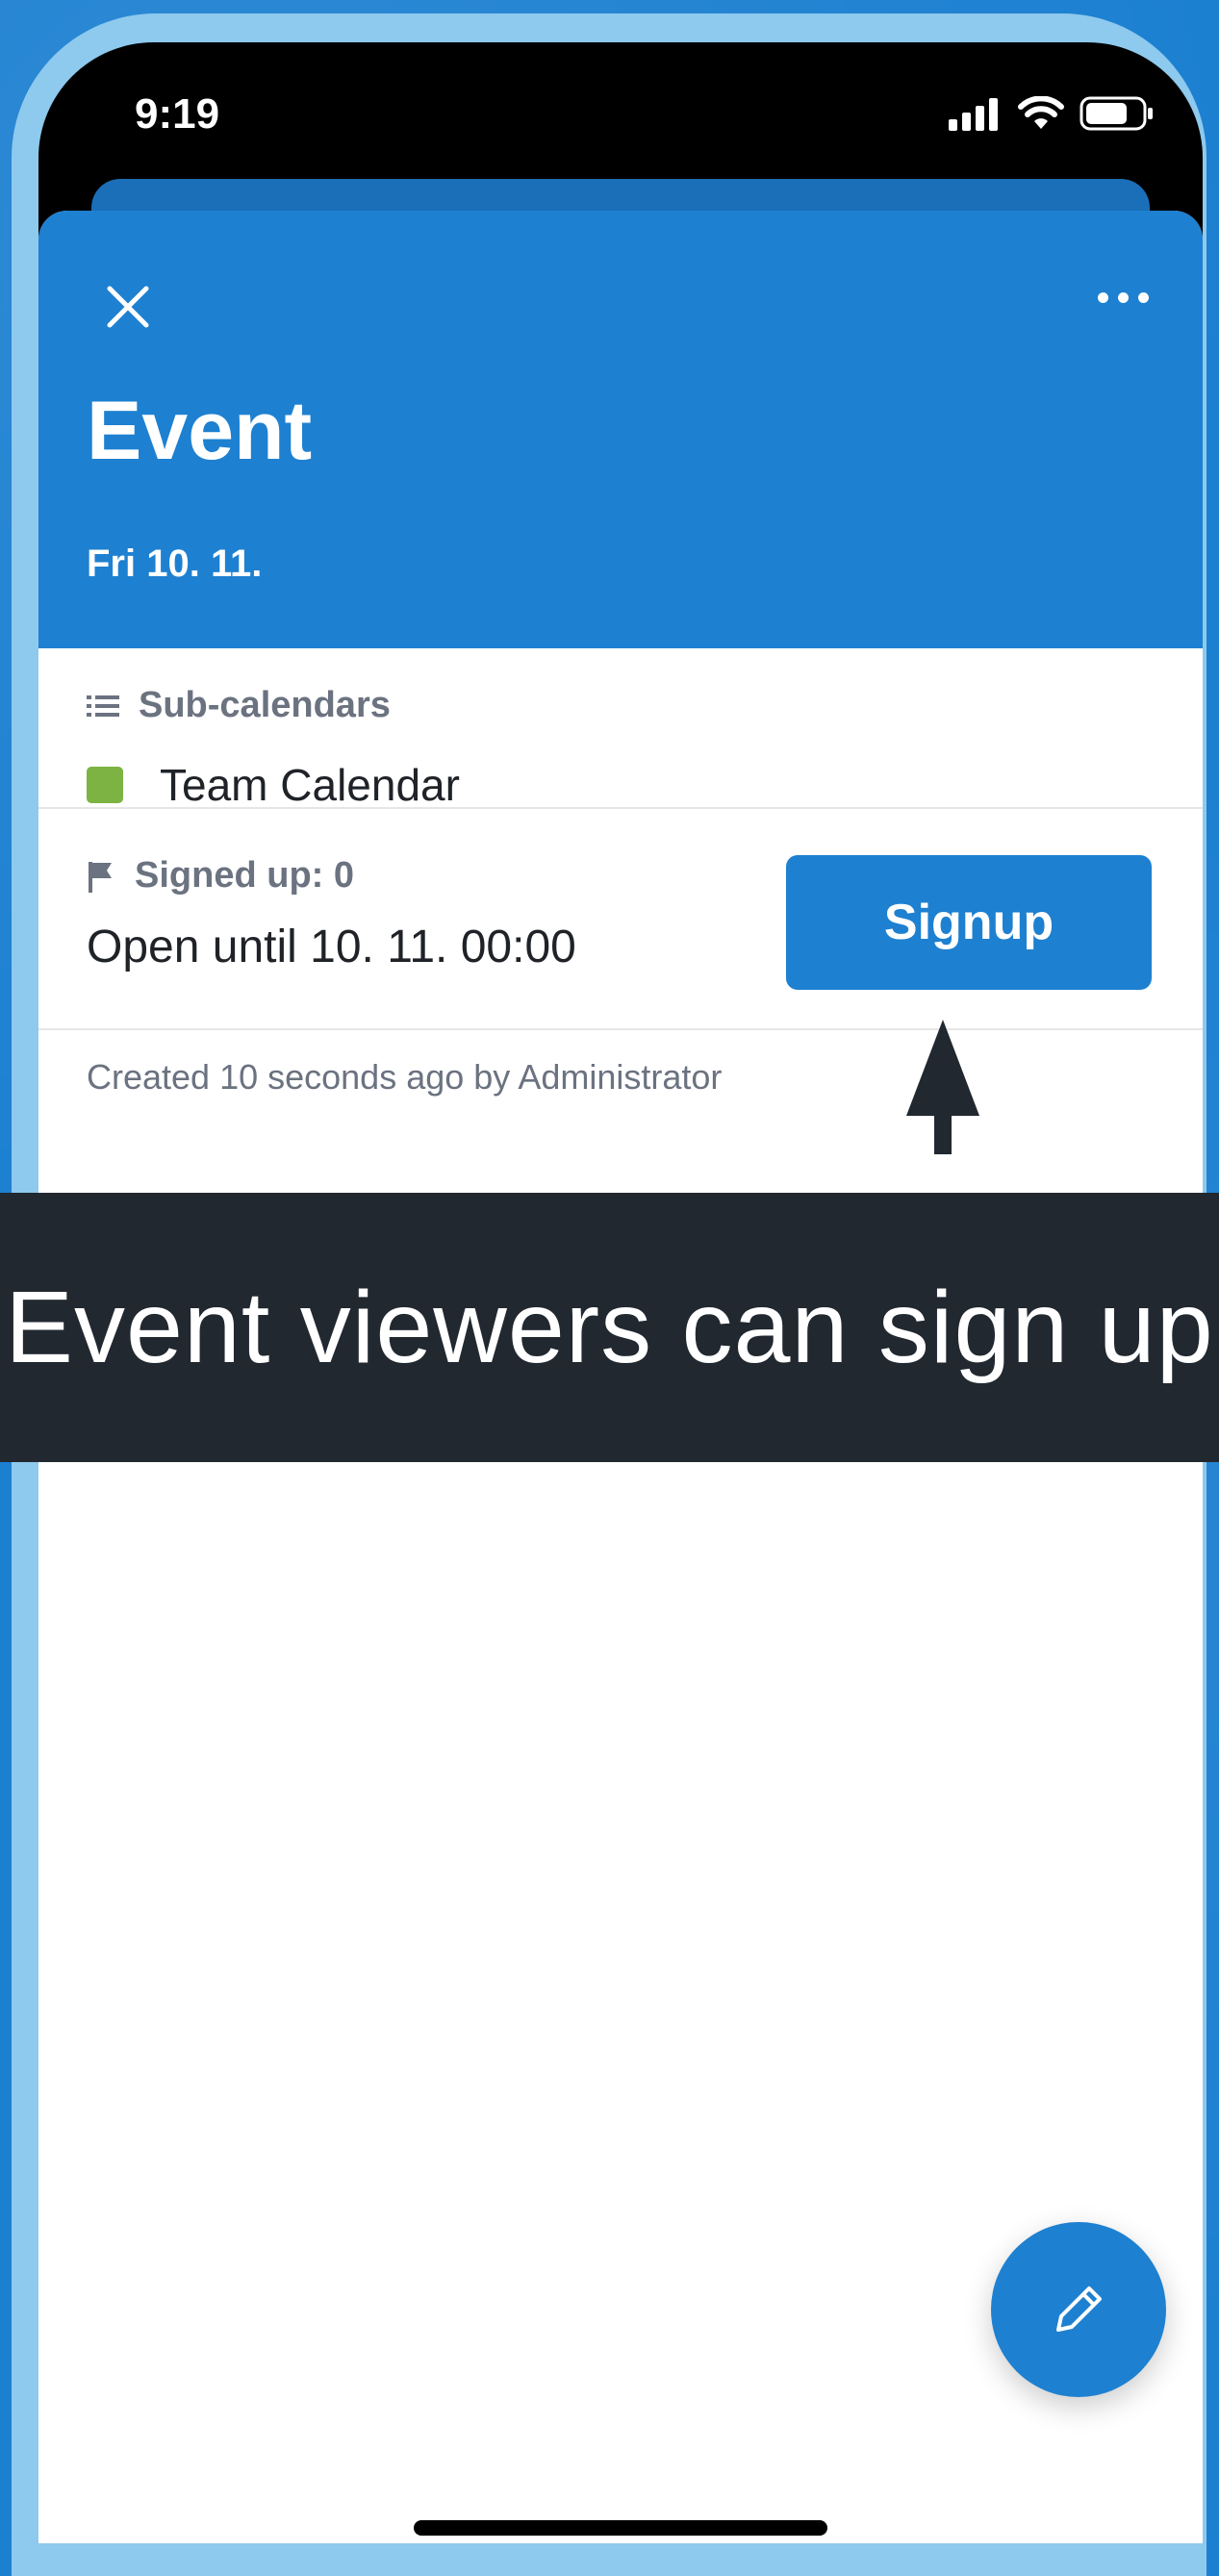  Describe the element at coordinates (943, 1087) in the screenshot. I see `callout-arrow-icon` at that location.